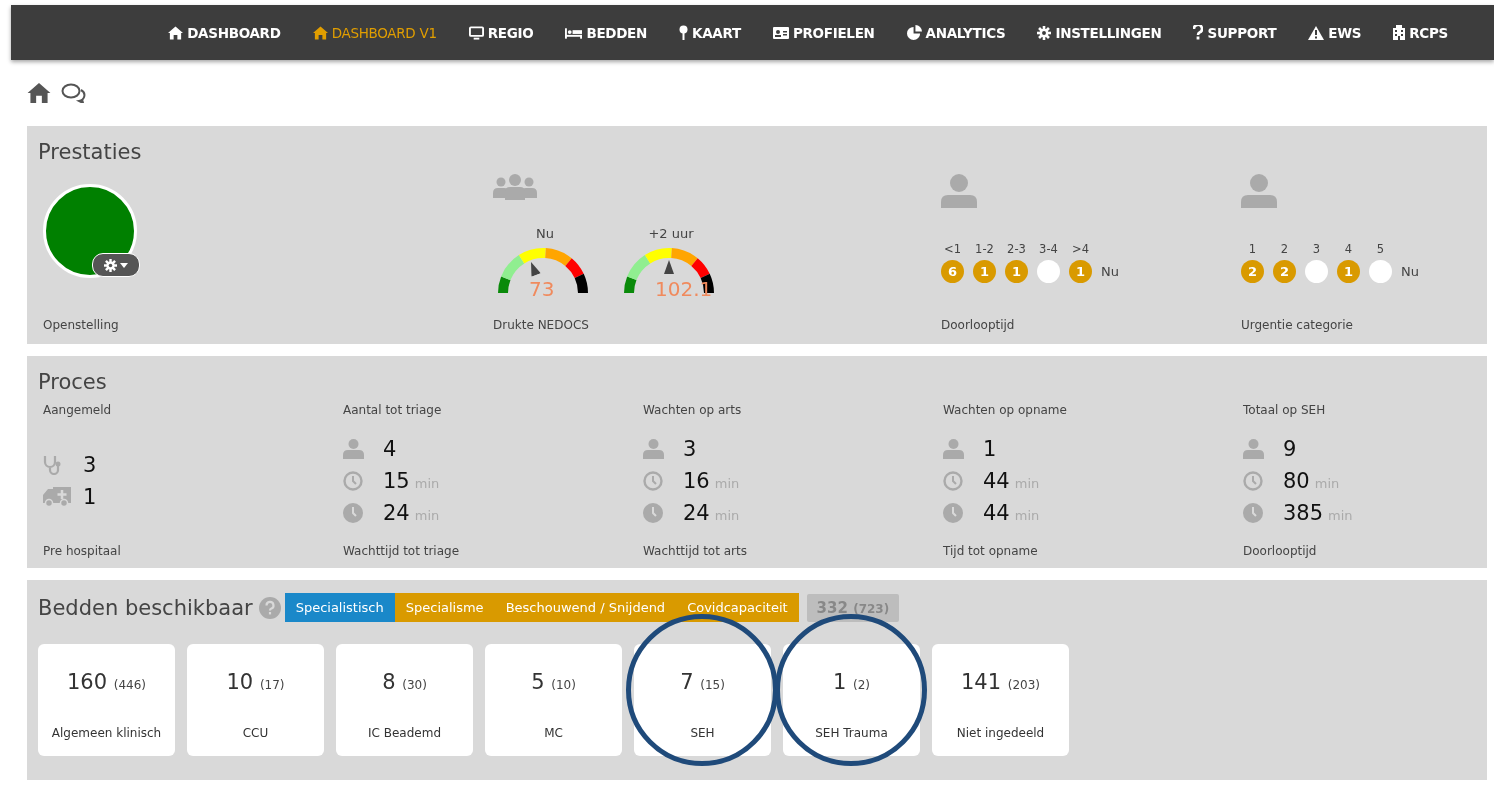 The image size is (1494, 786). Describe the element at coordinates (393, 410) in the screenshot. I see `metric-title: Aantal tot triage` at that location.